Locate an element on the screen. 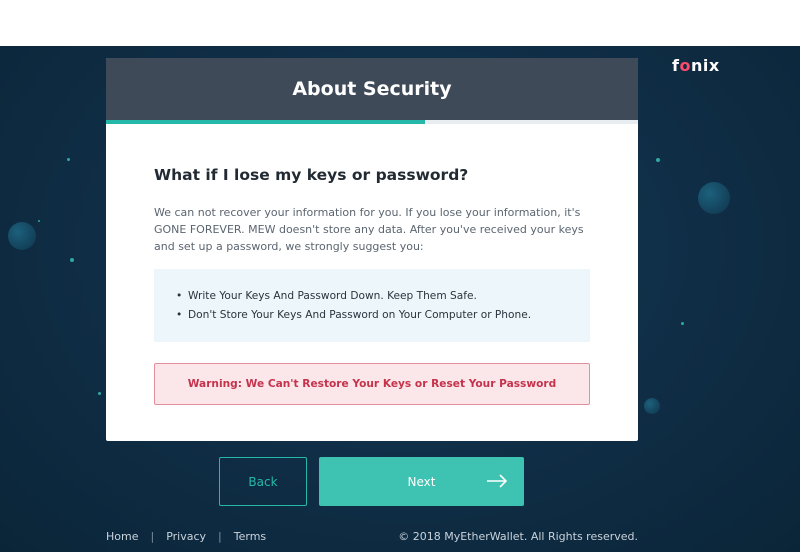  next-button: Next is located at coordinates (421, 481).